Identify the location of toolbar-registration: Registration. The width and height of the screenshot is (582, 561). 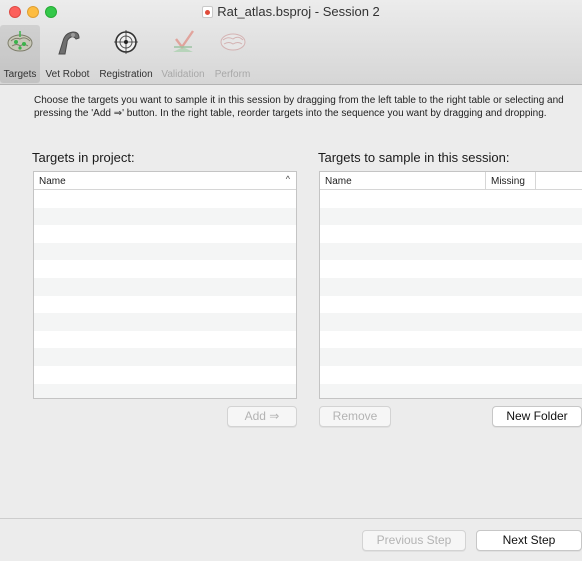
(126, 54).